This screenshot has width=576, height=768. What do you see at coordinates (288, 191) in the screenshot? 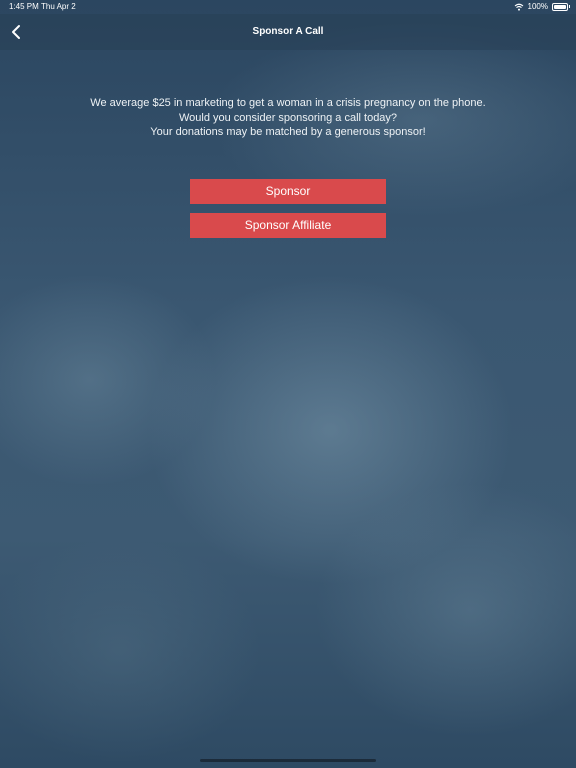
I see `sponsor-button: Sponsor` at bounding box center [288, 191].